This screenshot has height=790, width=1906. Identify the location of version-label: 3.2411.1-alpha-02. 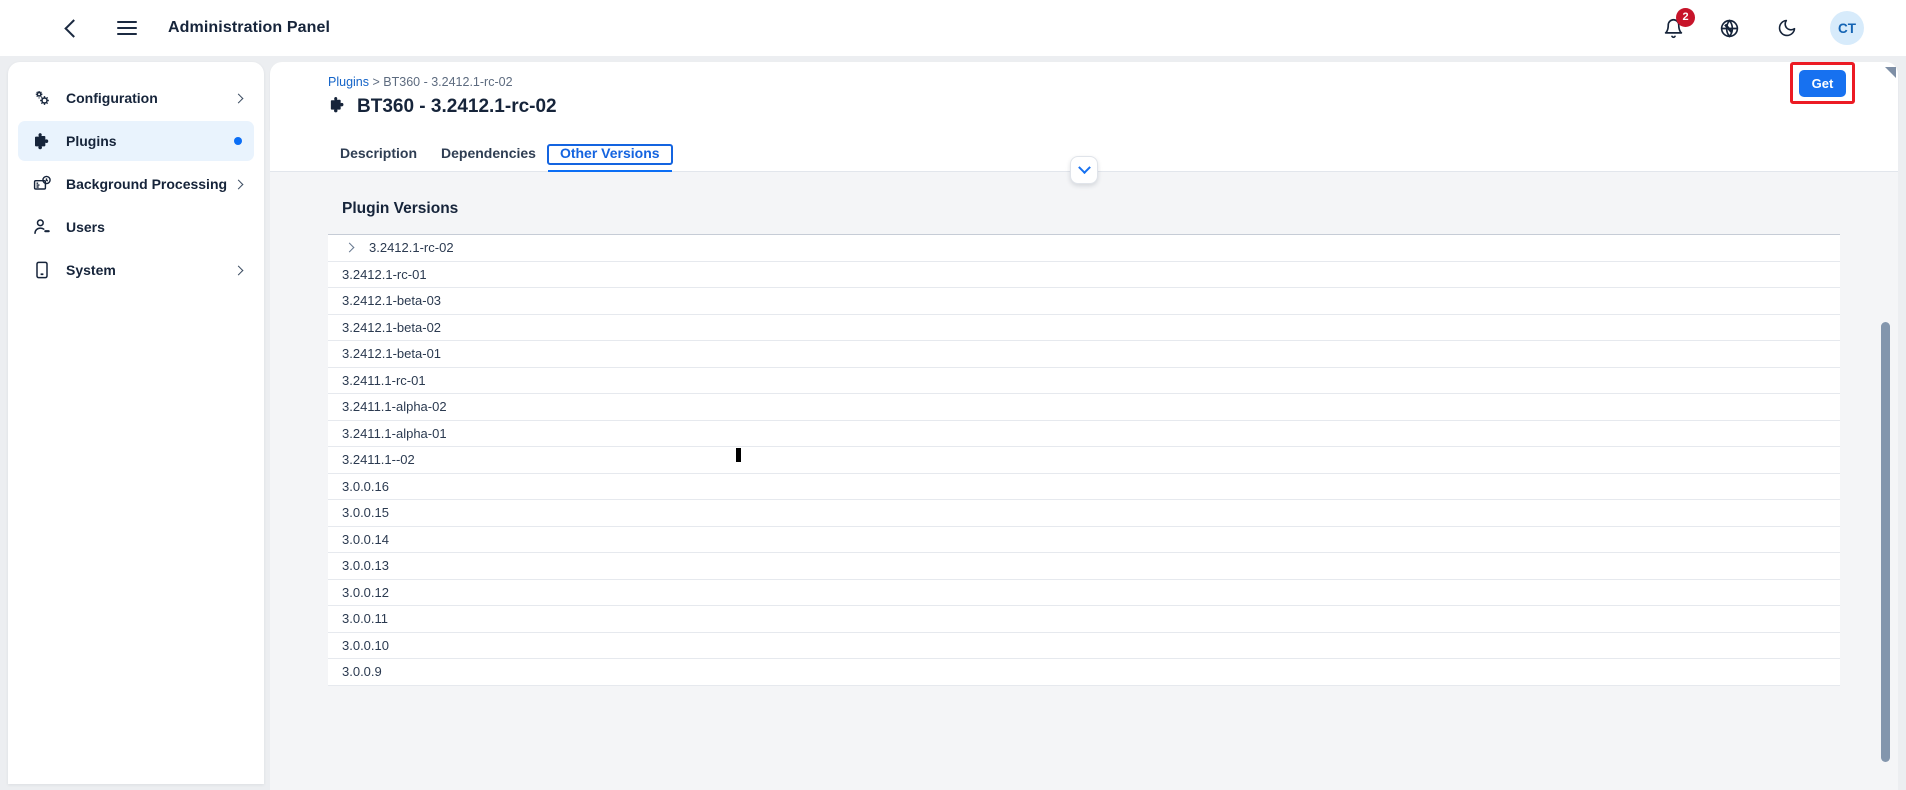
(394, 407).